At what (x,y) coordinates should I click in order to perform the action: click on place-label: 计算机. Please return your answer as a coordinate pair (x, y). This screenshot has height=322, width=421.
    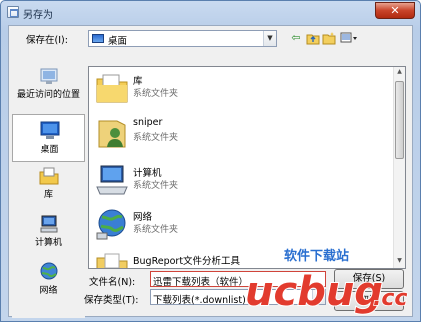
    Looking at the image, I should click on (48, 243).